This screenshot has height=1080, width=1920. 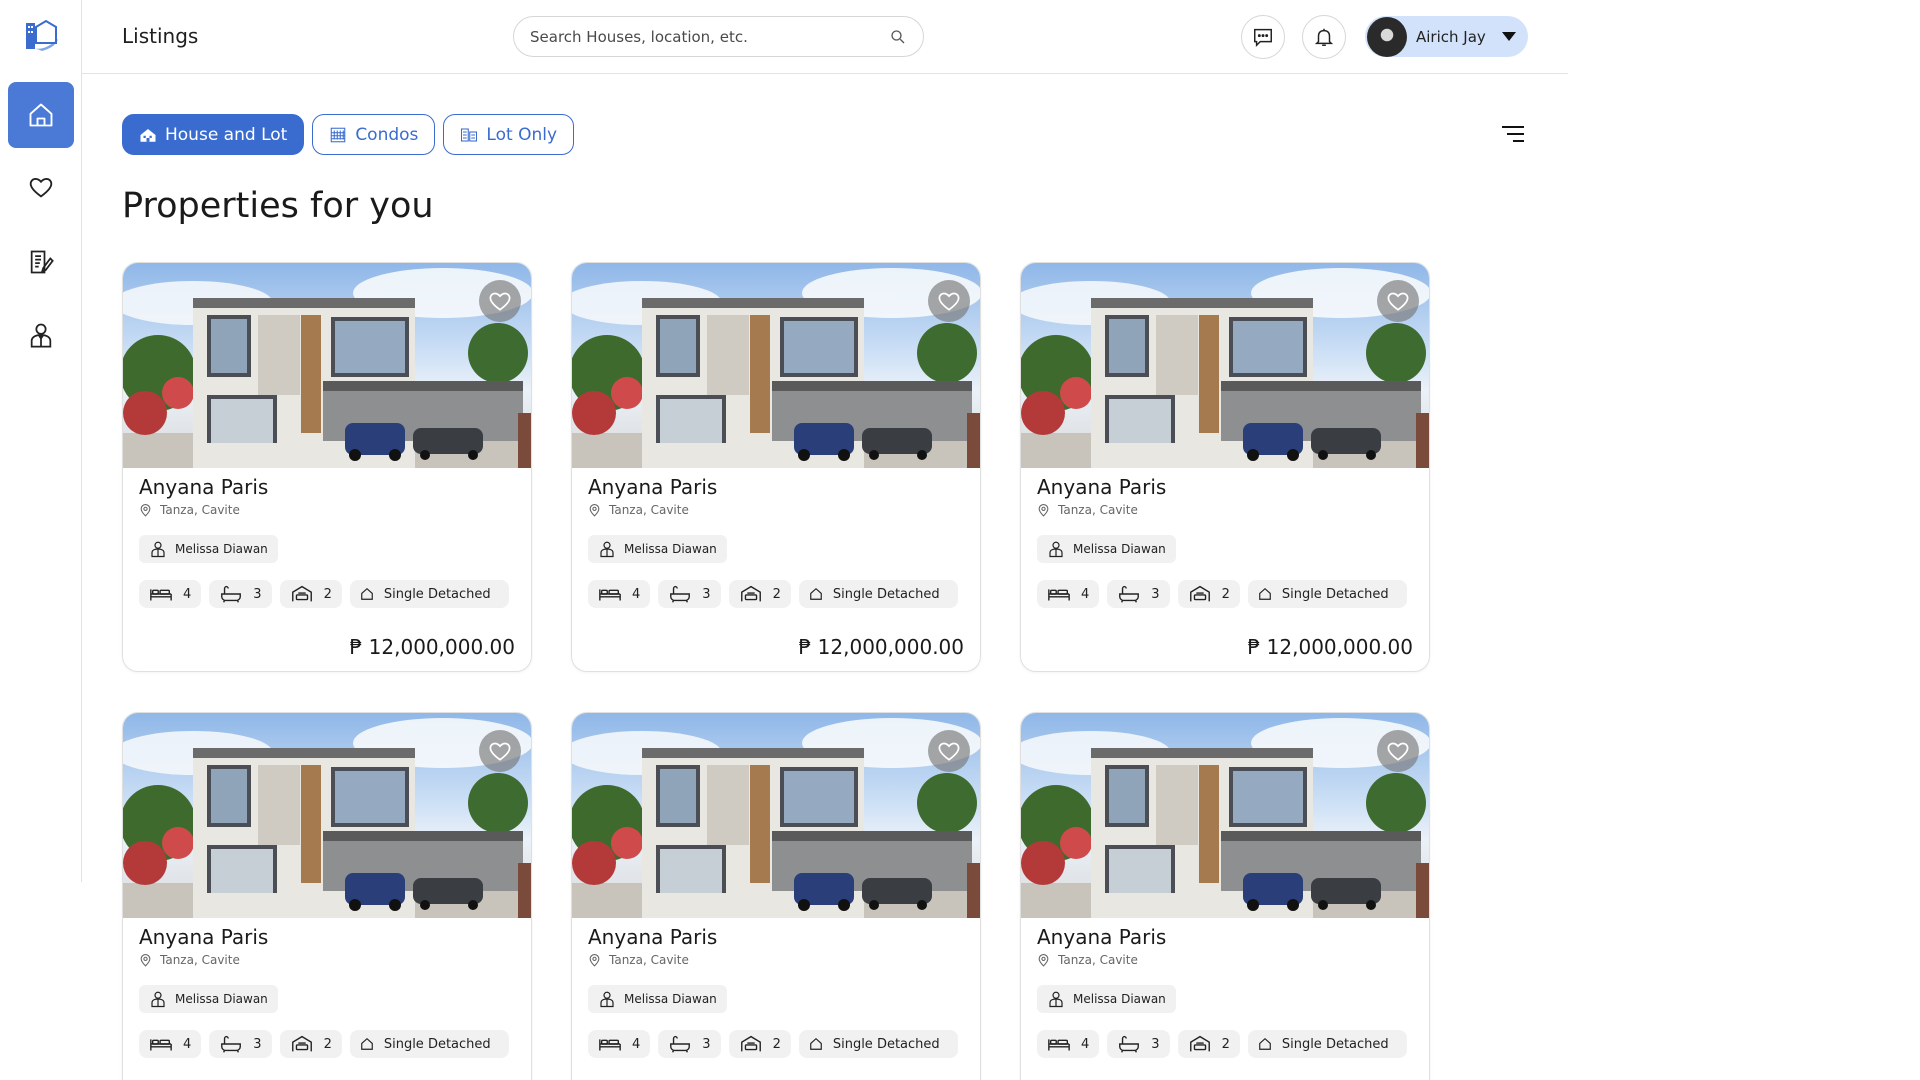 What do you see at coordinates (41, 35) in the screenshot?
I see `logo-icon` at bounding box center [41, 35].